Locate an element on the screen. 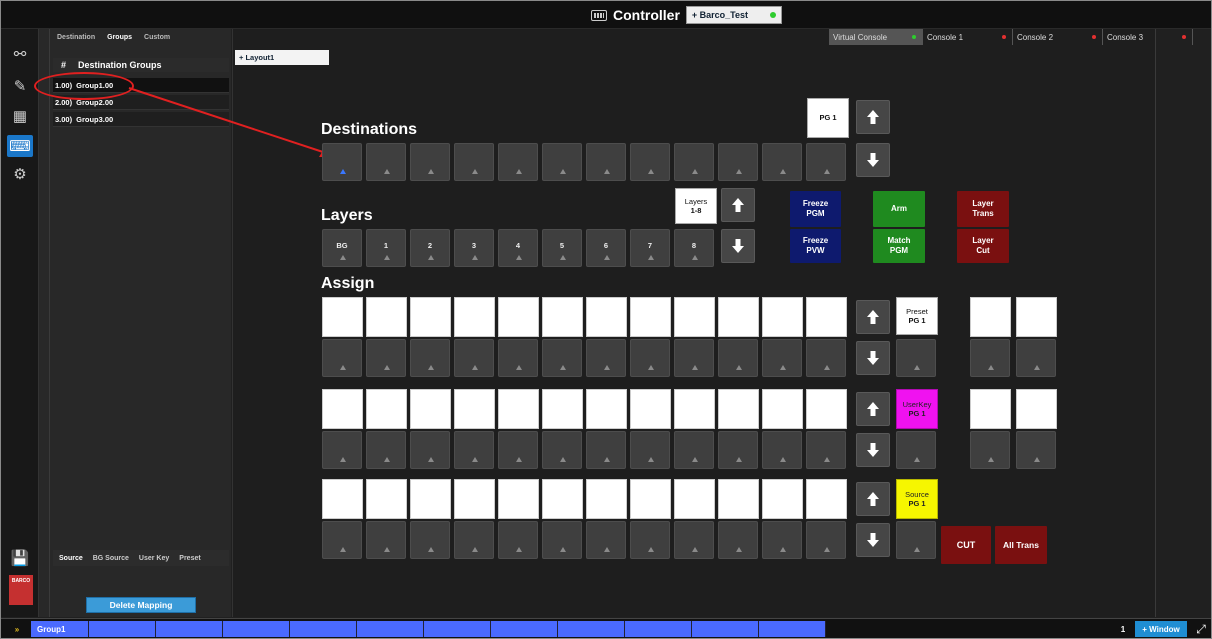 Image resolution: width=1212 pixels, height=639 pixels. fullscreen-icon: ⤢ is located at coordinates (1201, 629).